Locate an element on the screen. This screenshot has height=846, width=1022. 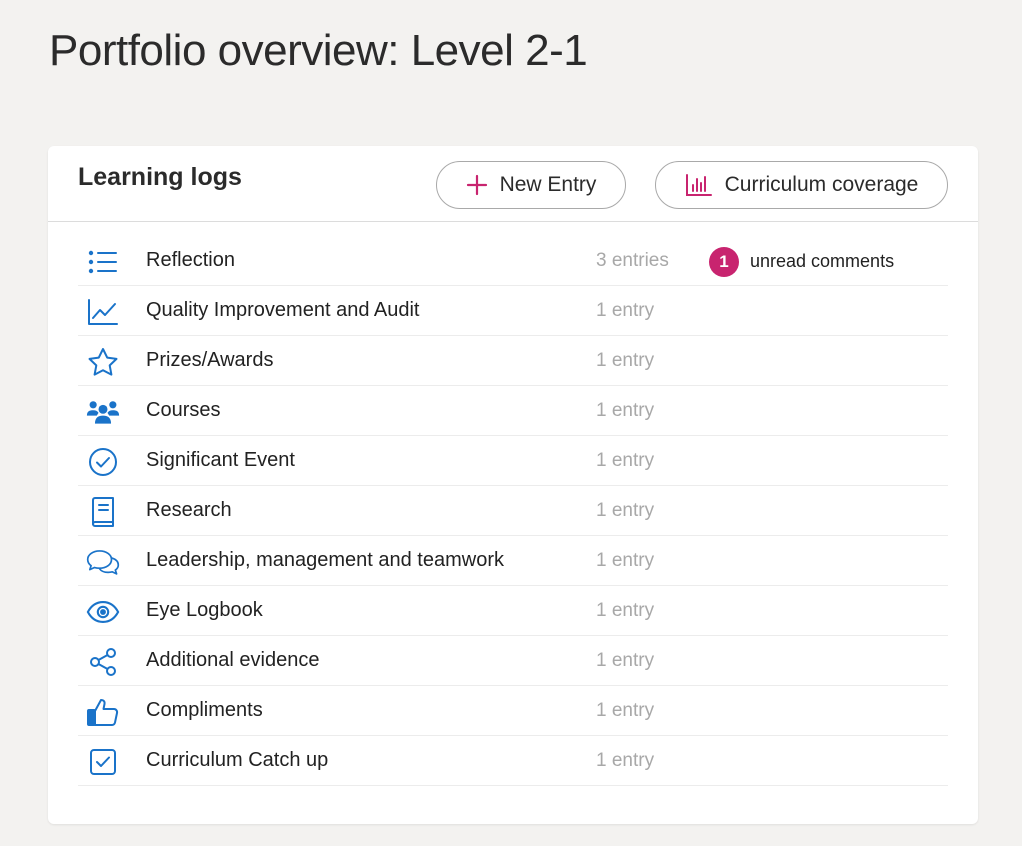
new-entry-button: New Entry is located at coordinates (531, 185).